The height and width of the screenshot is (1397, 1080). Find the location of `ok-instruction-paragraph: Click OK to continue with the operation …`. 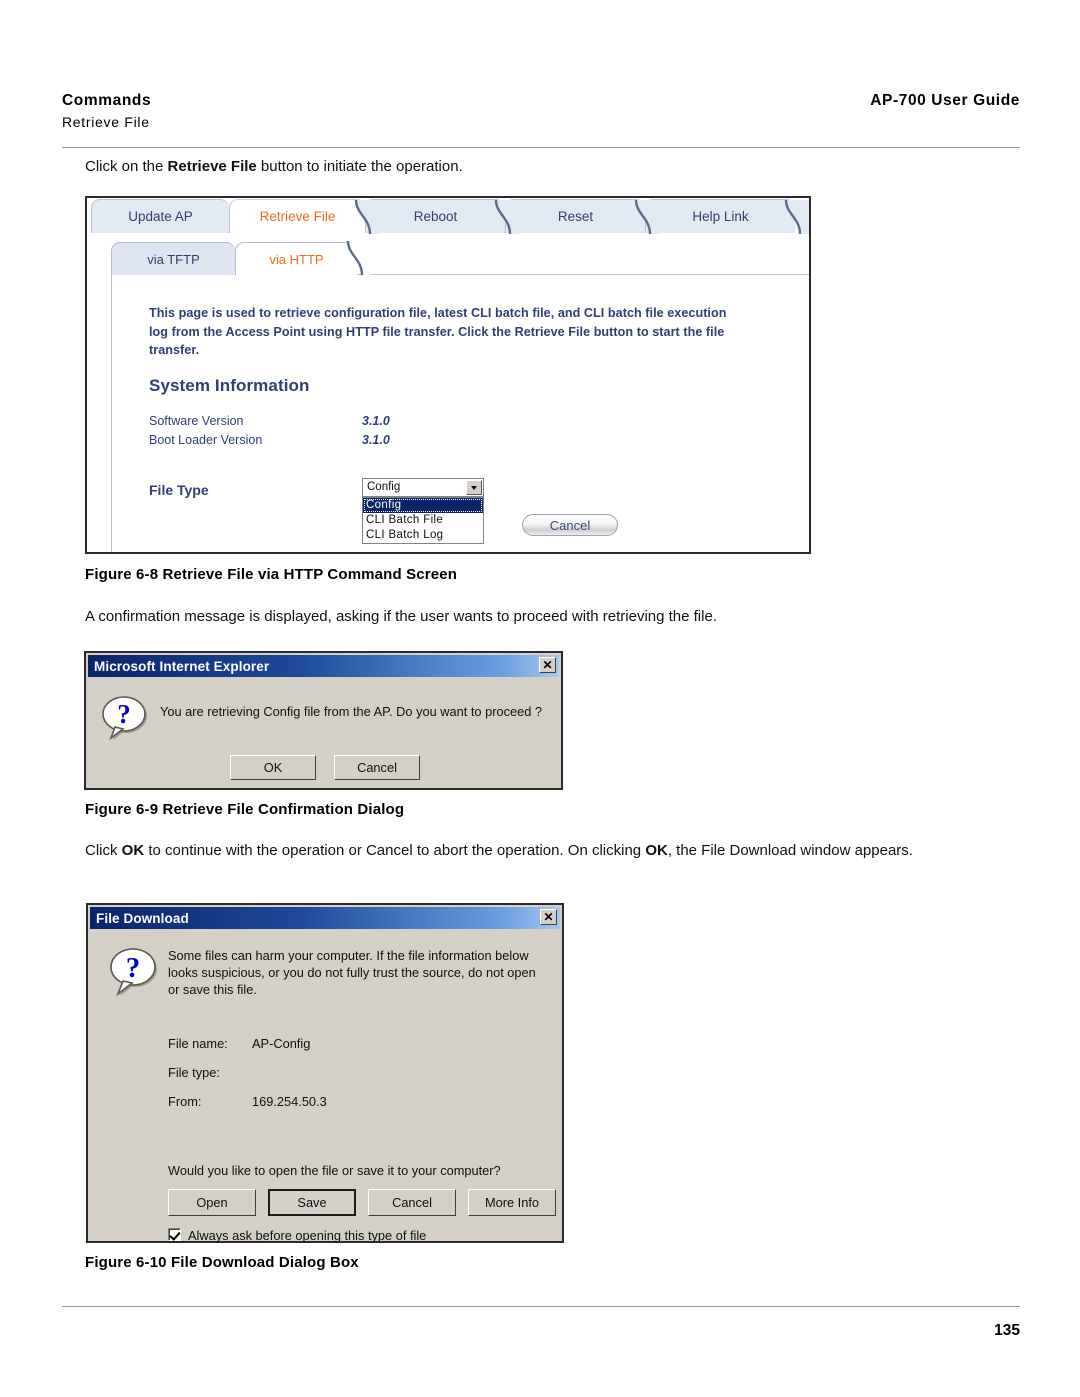

ok-instruction-paragraph: Click OK to continue with the operation … is located at coordinates (541, 851).